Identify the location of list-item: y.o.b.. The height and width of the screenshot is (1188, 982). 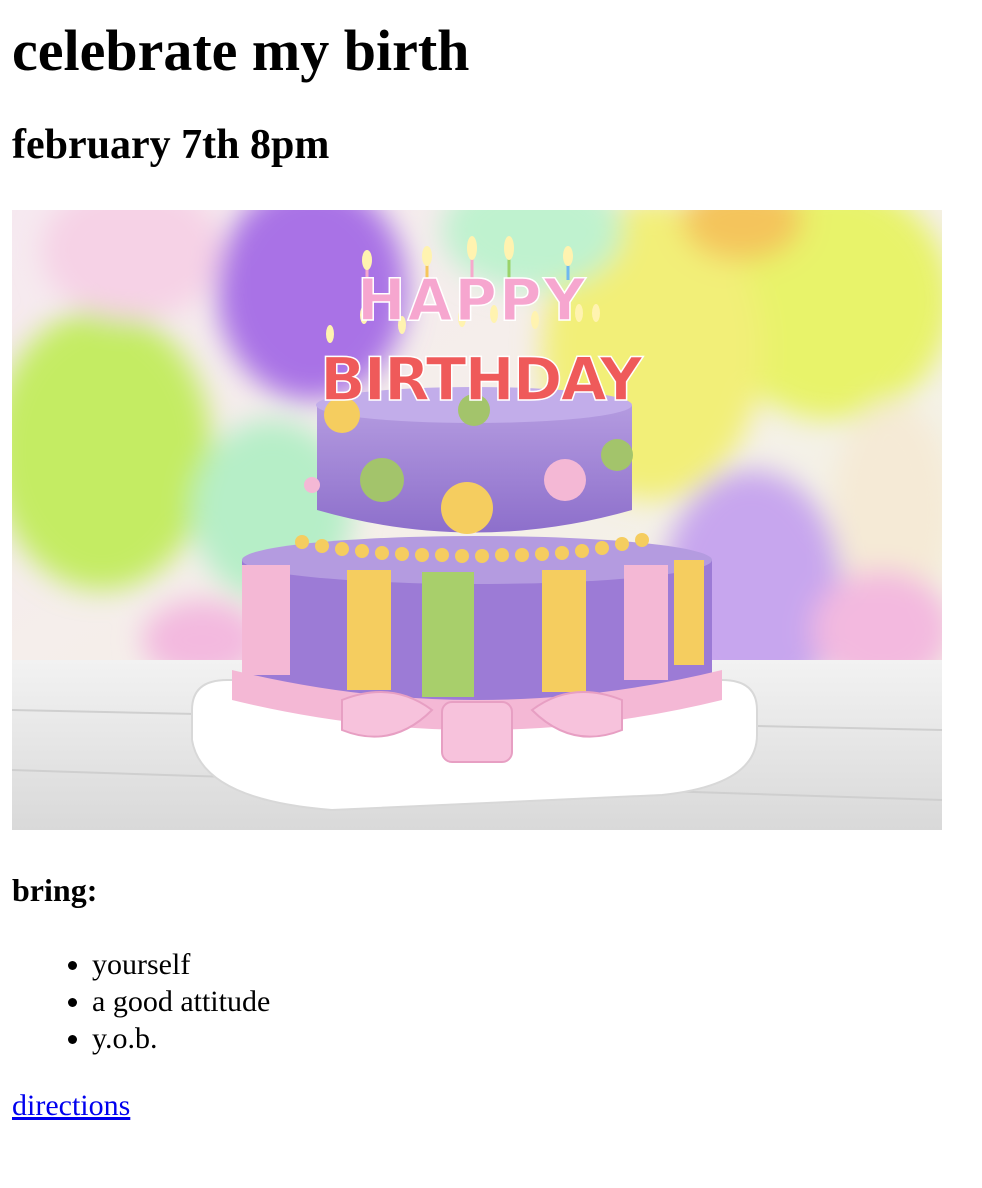
(531, 1038).